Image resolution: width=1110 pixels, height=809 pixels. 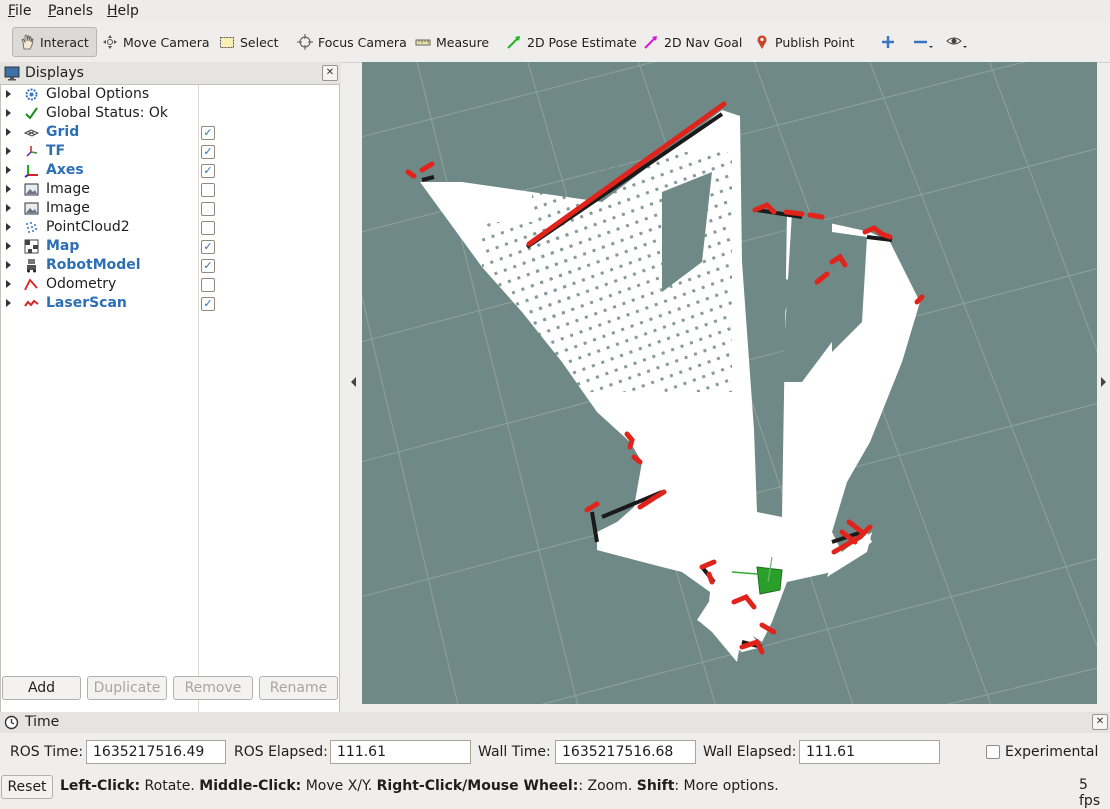 I want to click on image-icon, so click(x=31, y=208).